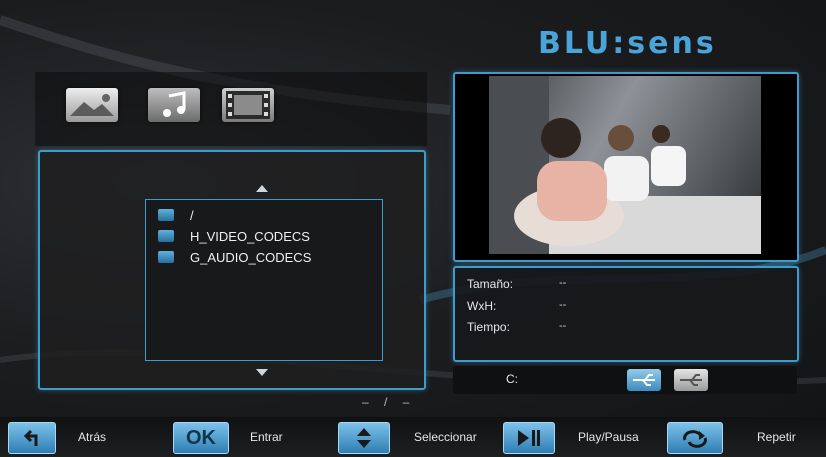 Image resolution: width=826 pixels, height=457 pixels. What do you see at coordinates (529, 438) in the screenshot?
I see `play-pause-icon` at bounding box center [529, 438].